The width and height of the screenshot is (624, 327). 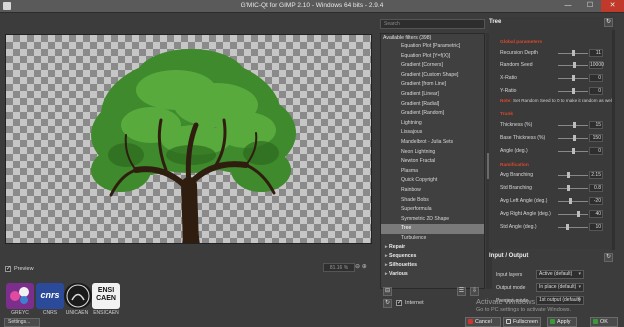 I want to click on cancel-button: Cancel, so click(x=483, y=322).